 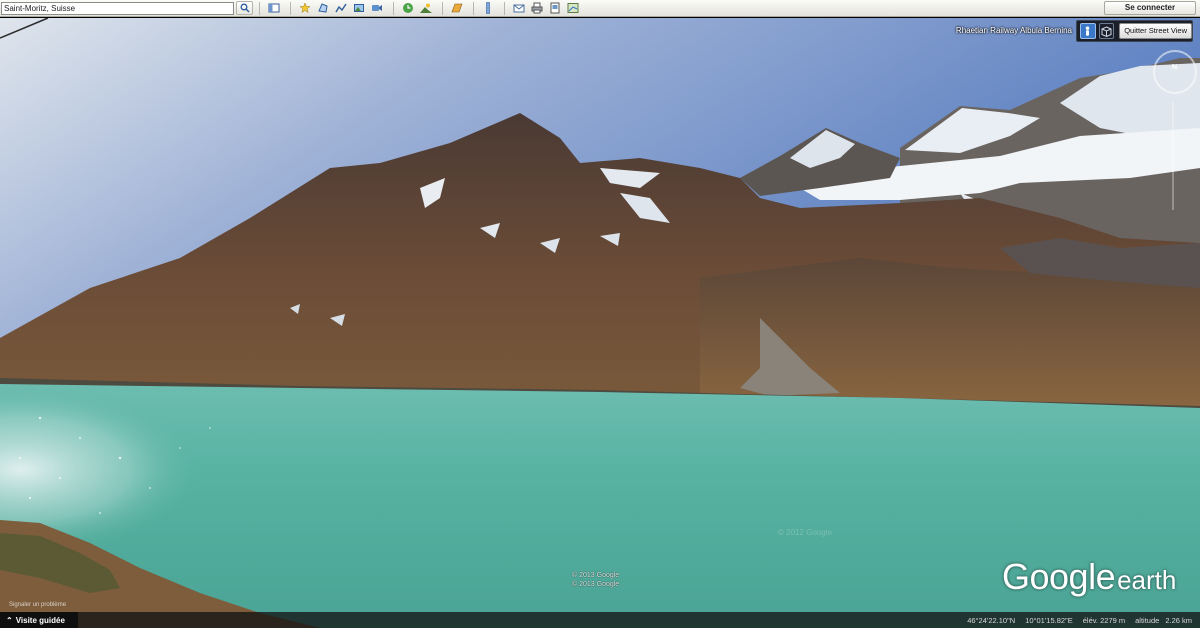 What do you see at coordinates (1175, 67) in the screenshot?
I see `north-indicator: N` at bounding box center [1175, 67].